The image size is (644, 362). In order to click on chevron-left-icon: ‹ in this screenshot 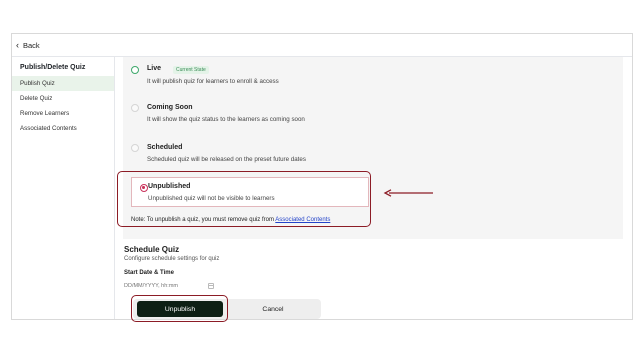, I will do `click(17, 44)`.